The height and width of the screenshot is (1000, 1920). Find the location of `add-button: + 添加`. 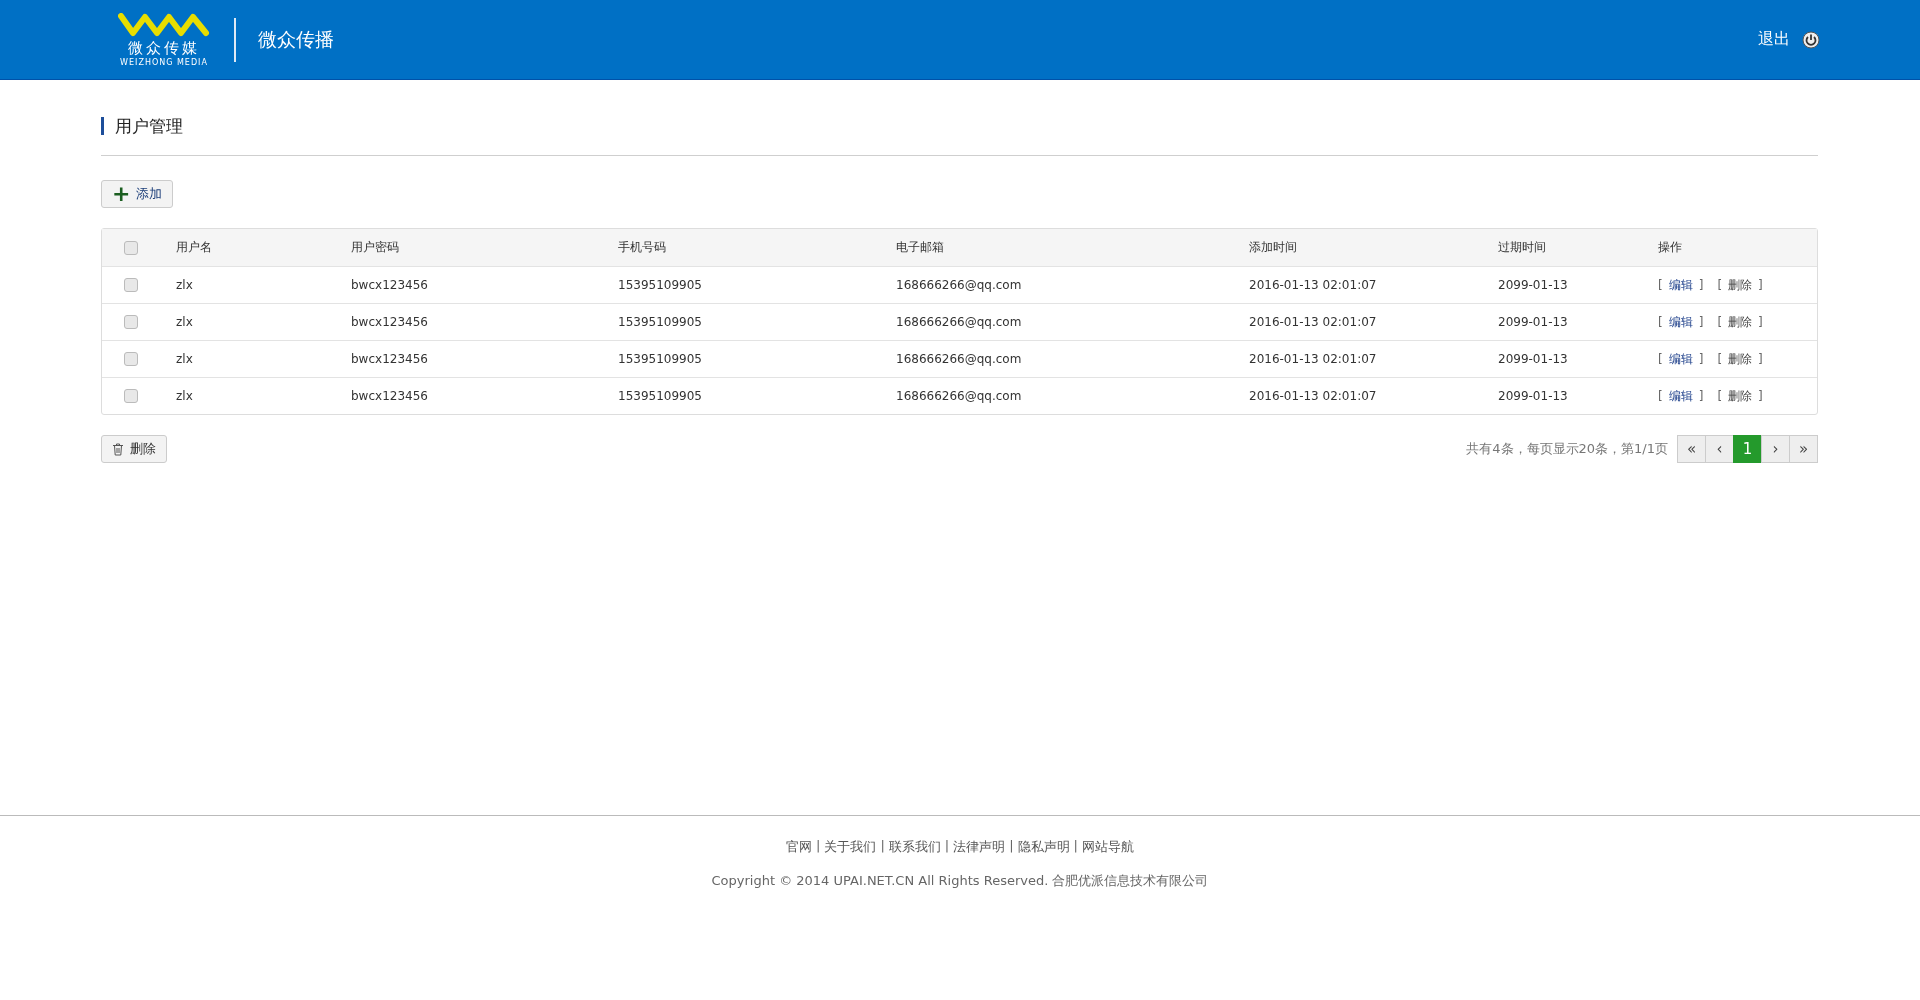

add-button: + 添加 is located at coordinates (137, 194).